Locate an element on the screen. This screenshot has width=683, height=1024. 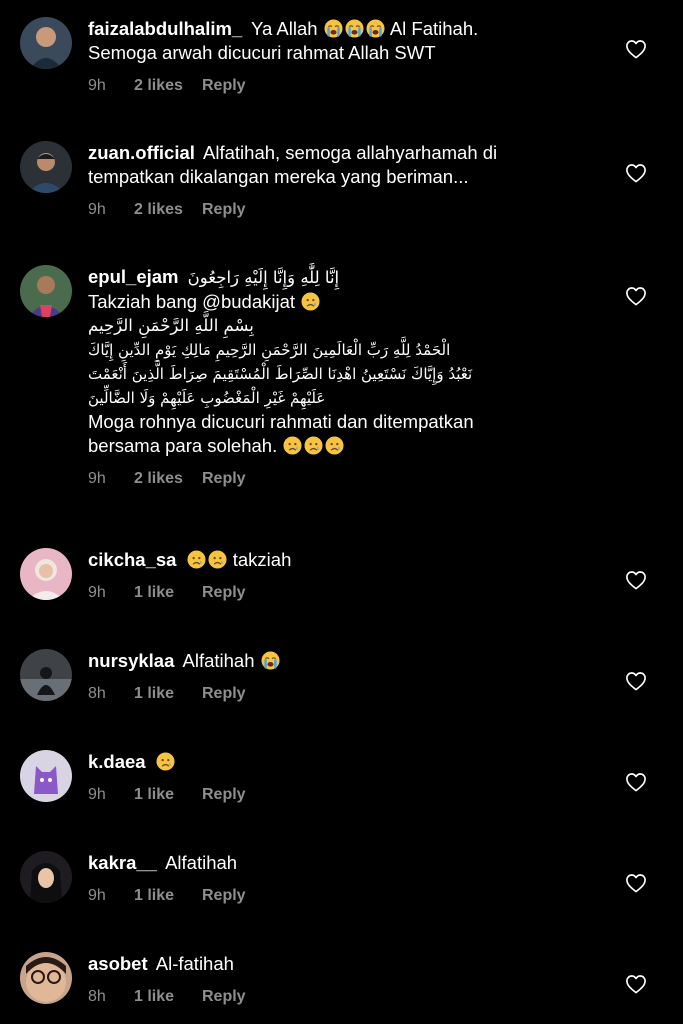
comment-text: asobet Al-fatihah is located at coordinates (343, 964).